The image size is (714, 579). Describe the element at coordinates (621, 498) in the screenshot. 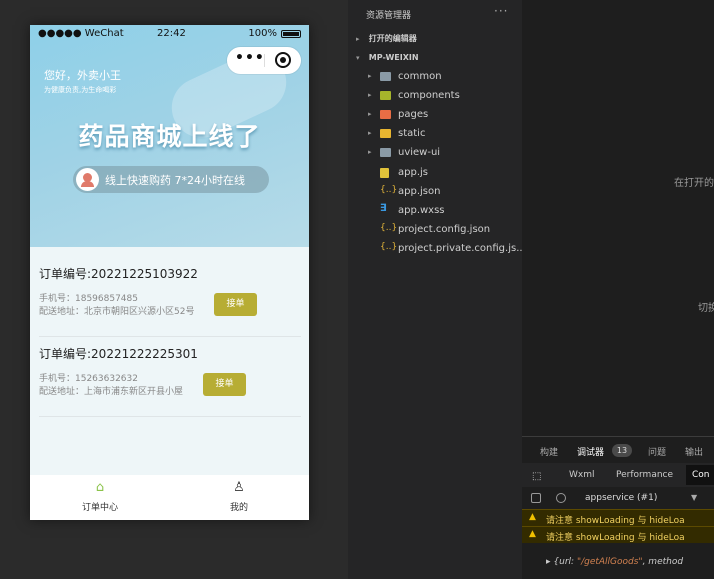

I see `context-select: appservice (#1)` at that location.